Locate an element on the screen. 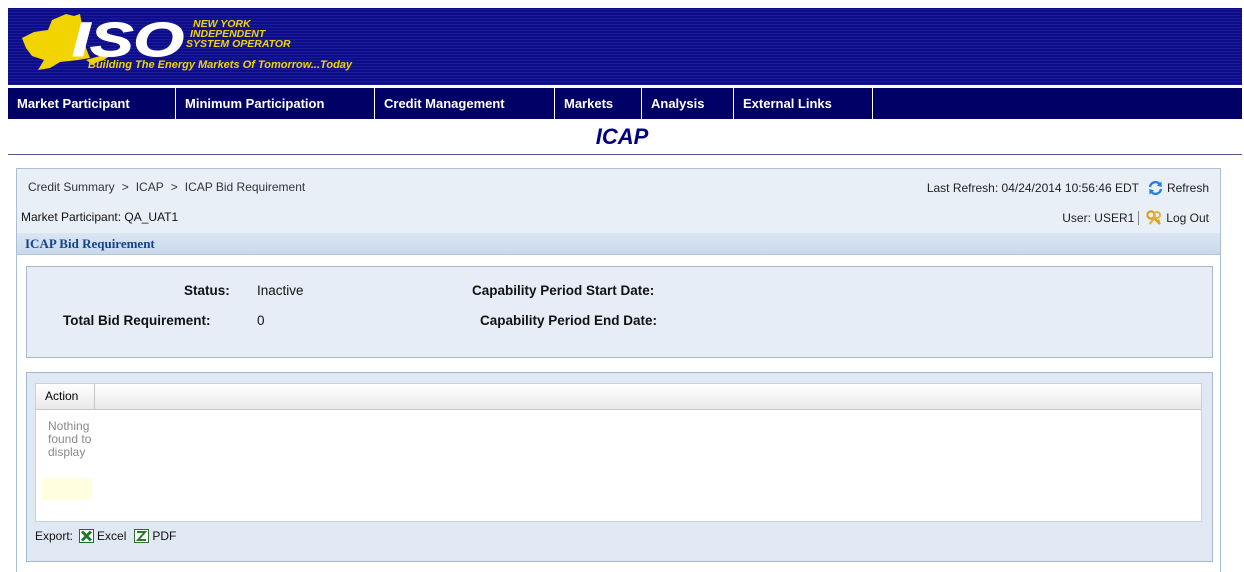  logout-button: Log Out is located at coordinates (1177, 218).